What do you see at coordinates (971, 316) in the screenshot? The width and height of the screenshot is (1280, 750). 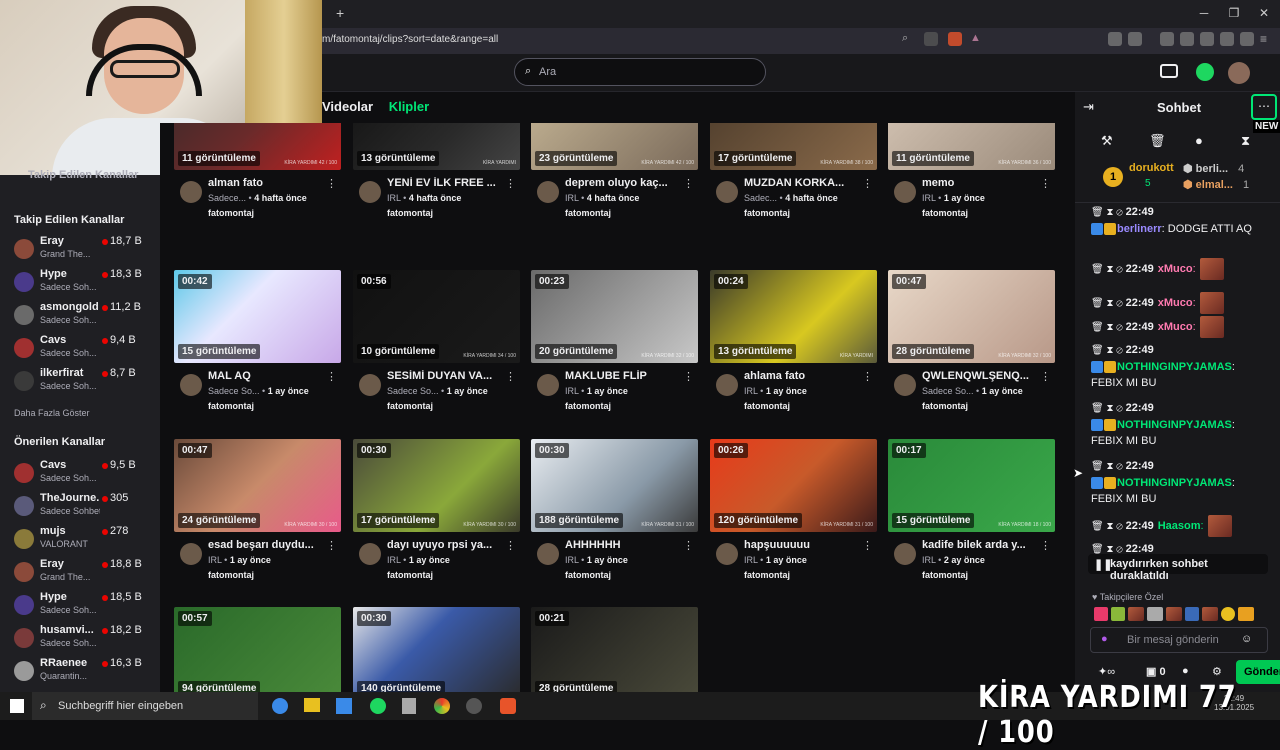 I see `clip-thumbnail: 00:47 28 görüntüleme KİRA YARDIMI 32 / 100` at bounding box center [971, 316].